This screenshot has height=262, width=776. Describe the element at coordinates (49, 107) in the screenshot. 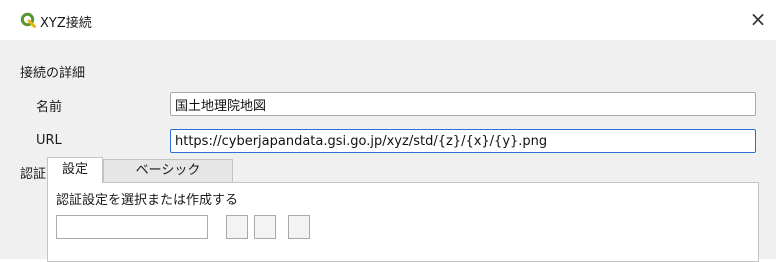

I see `name-label: 名前` at that location.